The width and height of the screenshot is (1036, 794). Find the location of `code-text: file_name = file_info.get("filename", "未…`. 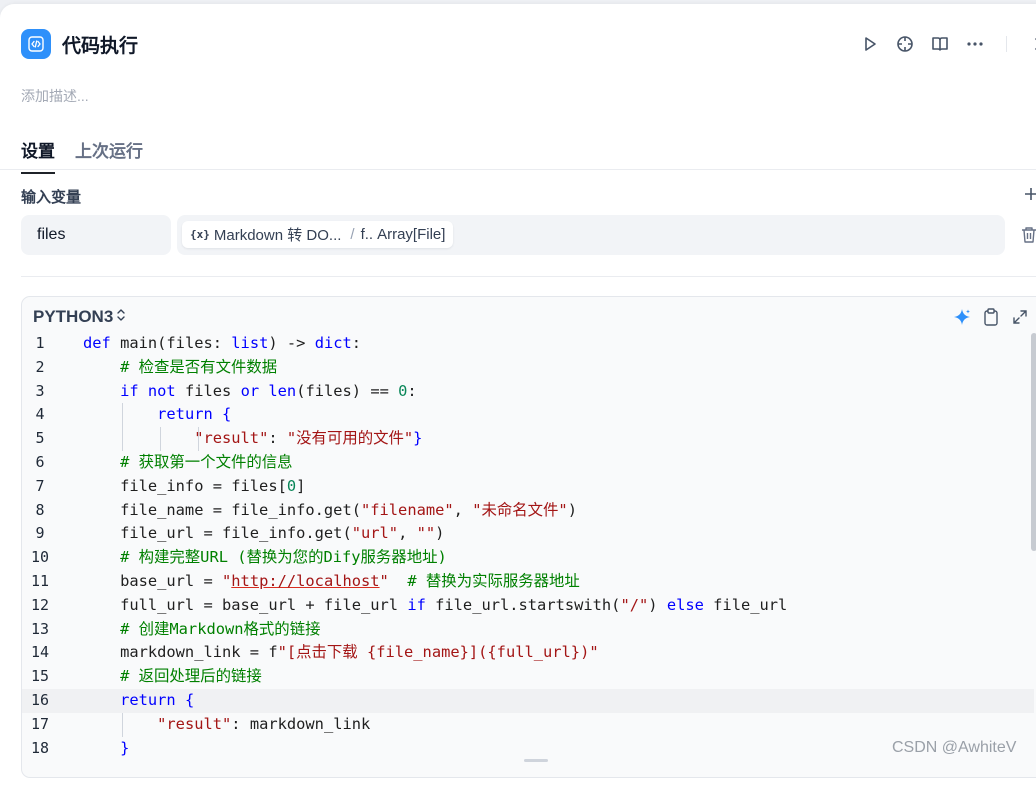

code-text: file_name = file_info.get("filename", "未… is located at coordinates (330, 509).